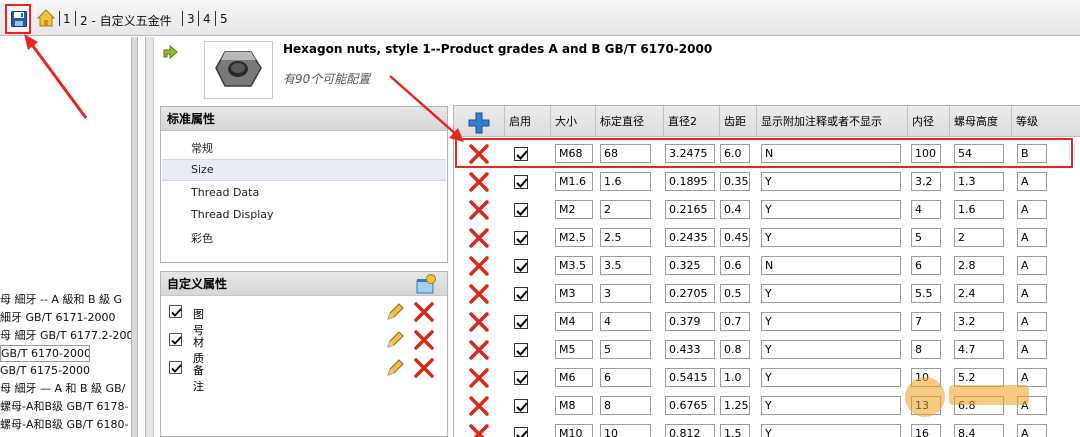 The width and height of the screenshot is (1080, 437). What do you see at coordinates (690, 430) in the screenshot?
I see `cell-diameter2: 0.812` at bounding box center [690, 430].